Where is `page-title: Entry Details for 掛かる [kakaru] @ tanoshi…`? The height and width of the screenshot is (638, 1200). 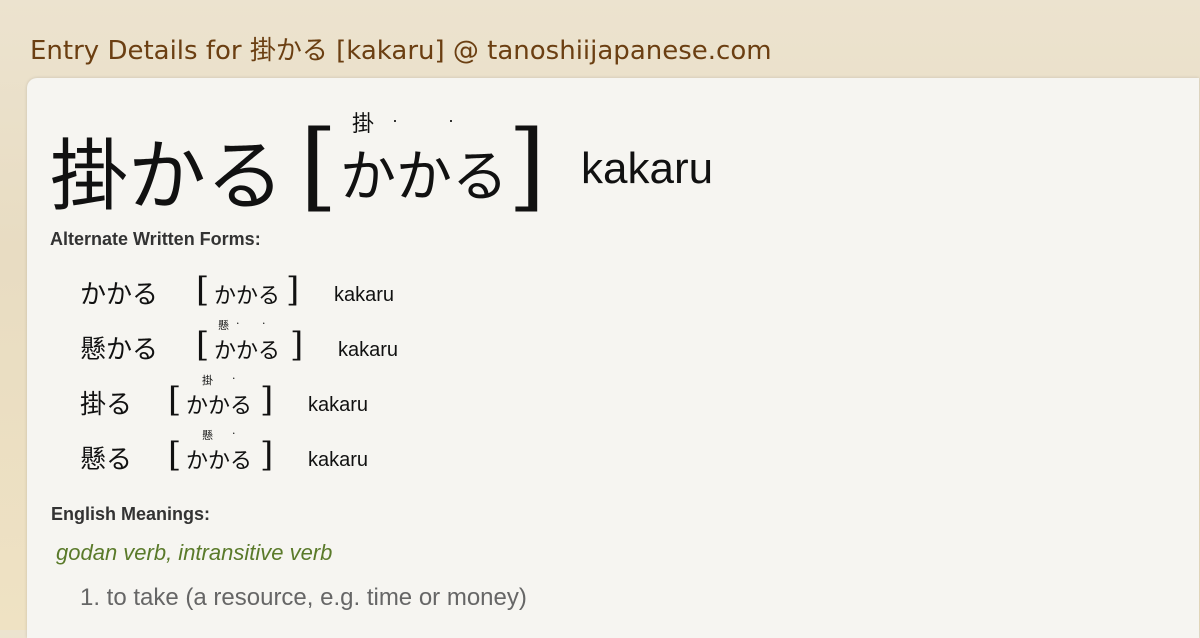 page-title: Entry Details for 掛かる [kakaru] @ tanoshi… is located at coordinates (401, 51).